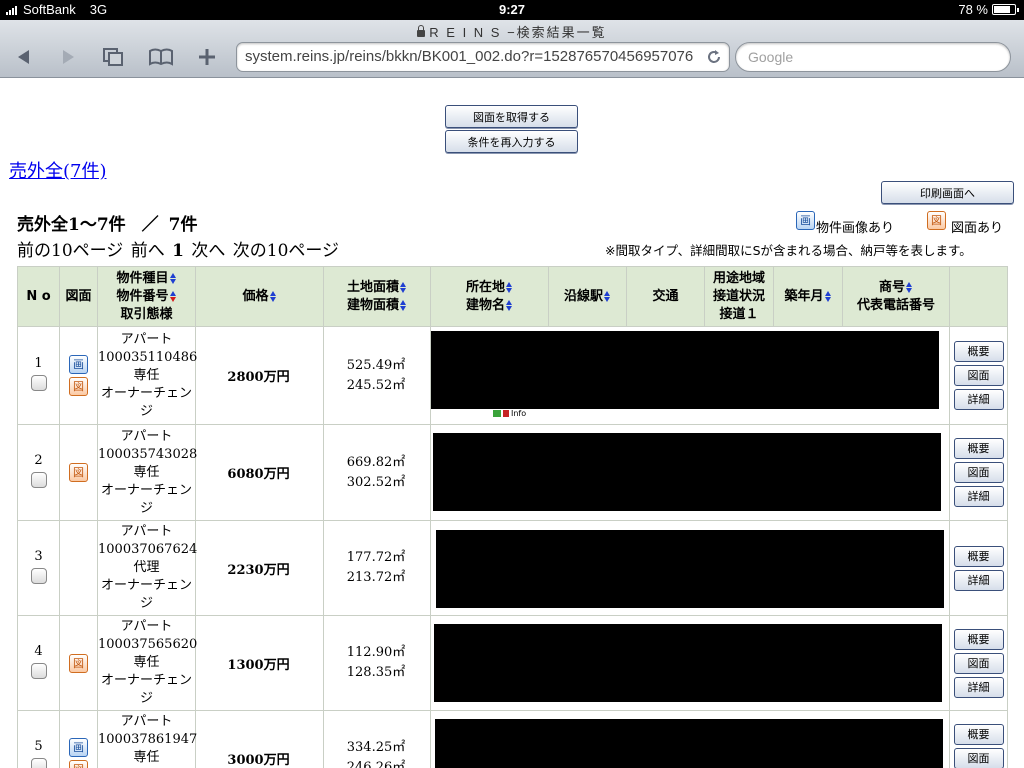  I want to click on row-price: 2230万円, so click(259, 568).